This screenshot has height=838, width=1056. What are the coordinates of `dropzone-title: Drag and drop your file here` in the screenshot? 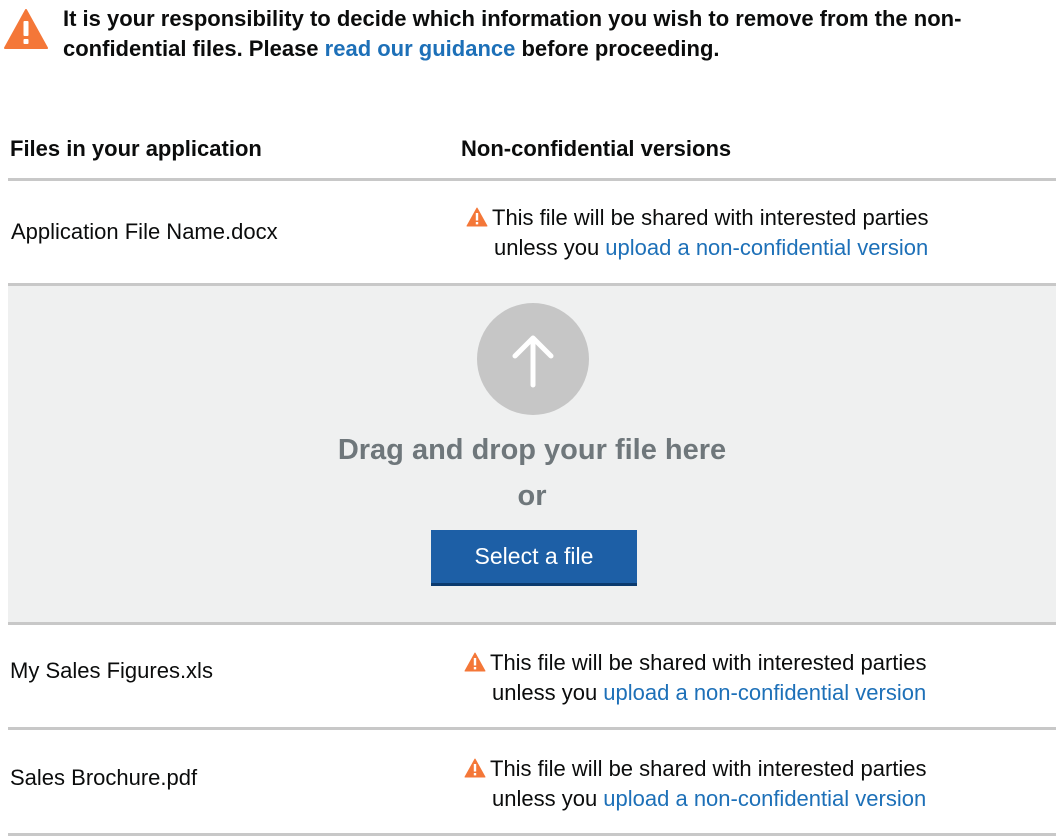 It's located at (532, 450).